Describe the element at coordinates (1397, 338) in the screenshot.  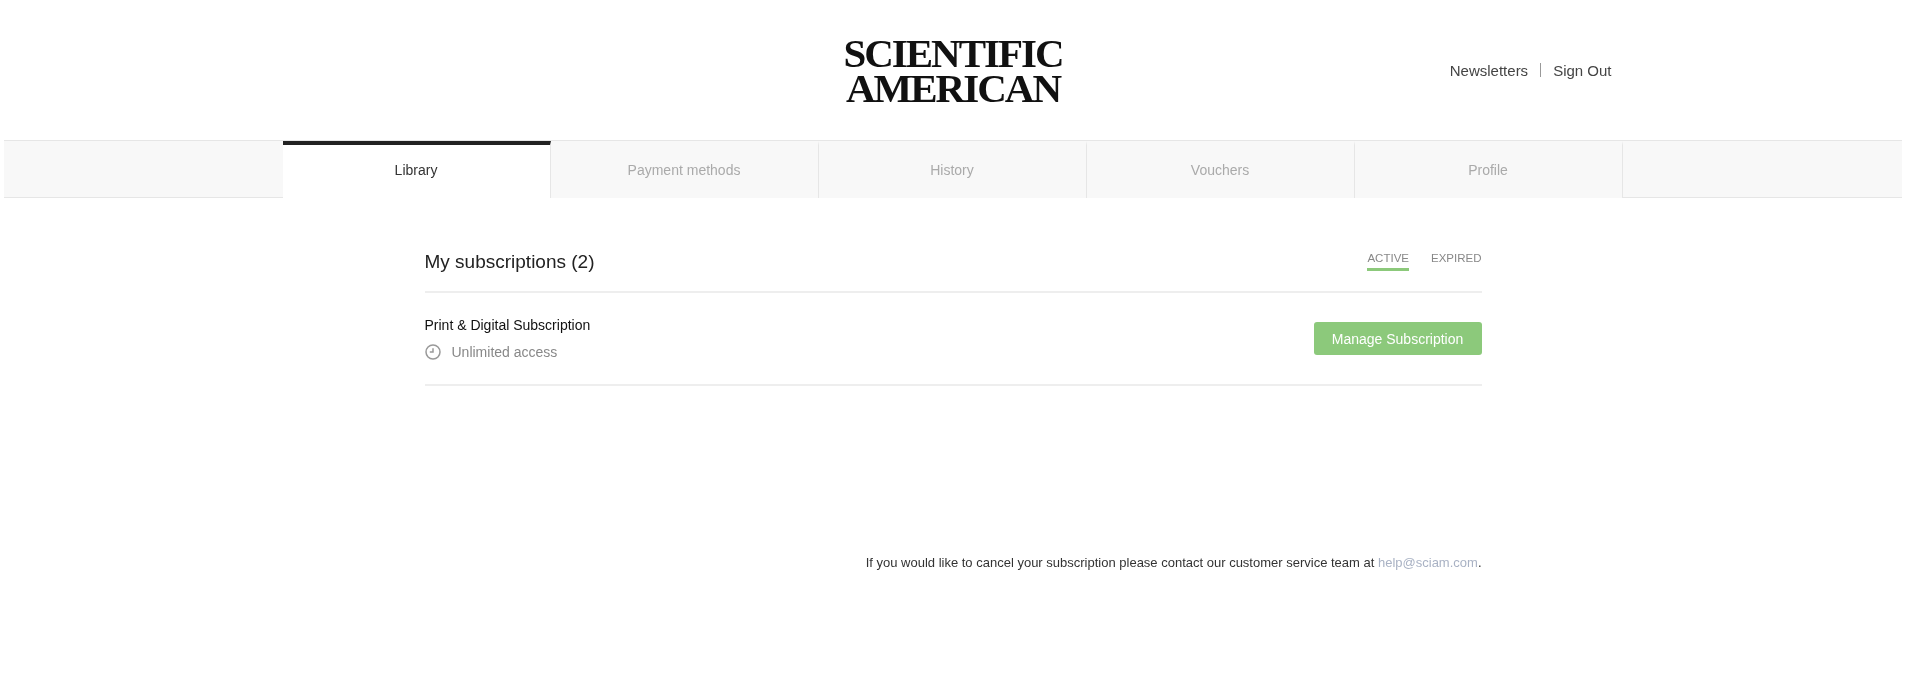
I see `manage-subscription-button: Manage Subscription` at that location.